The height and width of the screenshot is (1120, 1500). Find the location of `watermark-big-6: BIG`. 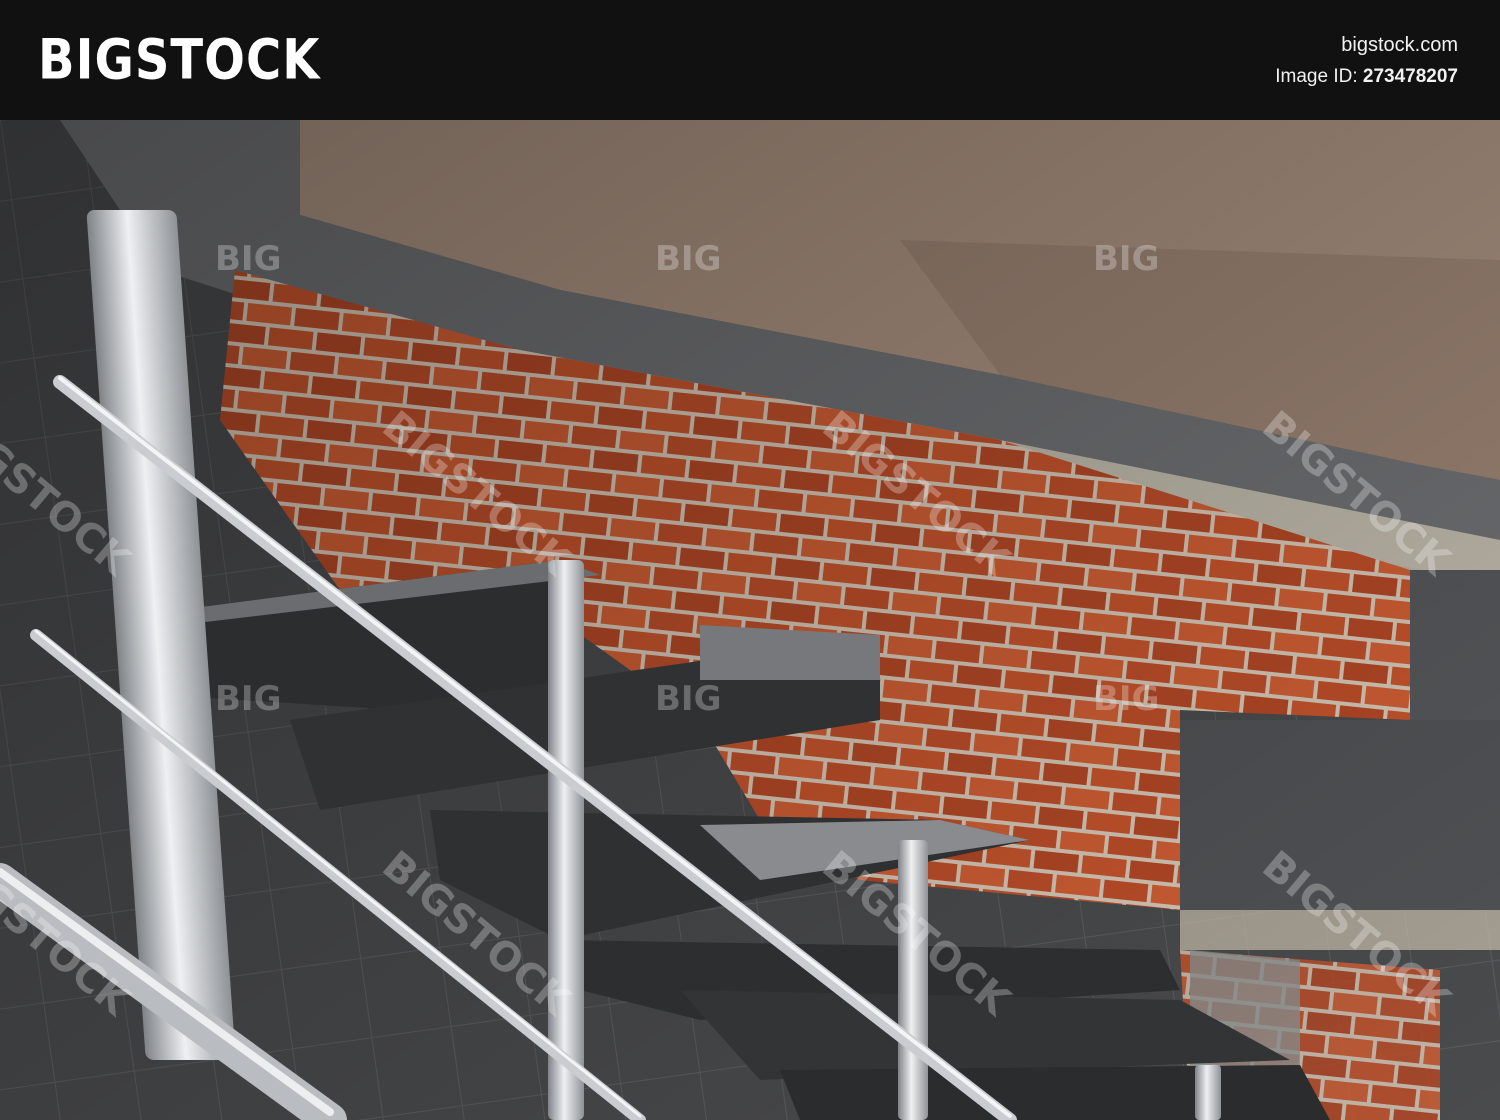

watermark-big-6: BIG is located at coordinates (1126, 699).